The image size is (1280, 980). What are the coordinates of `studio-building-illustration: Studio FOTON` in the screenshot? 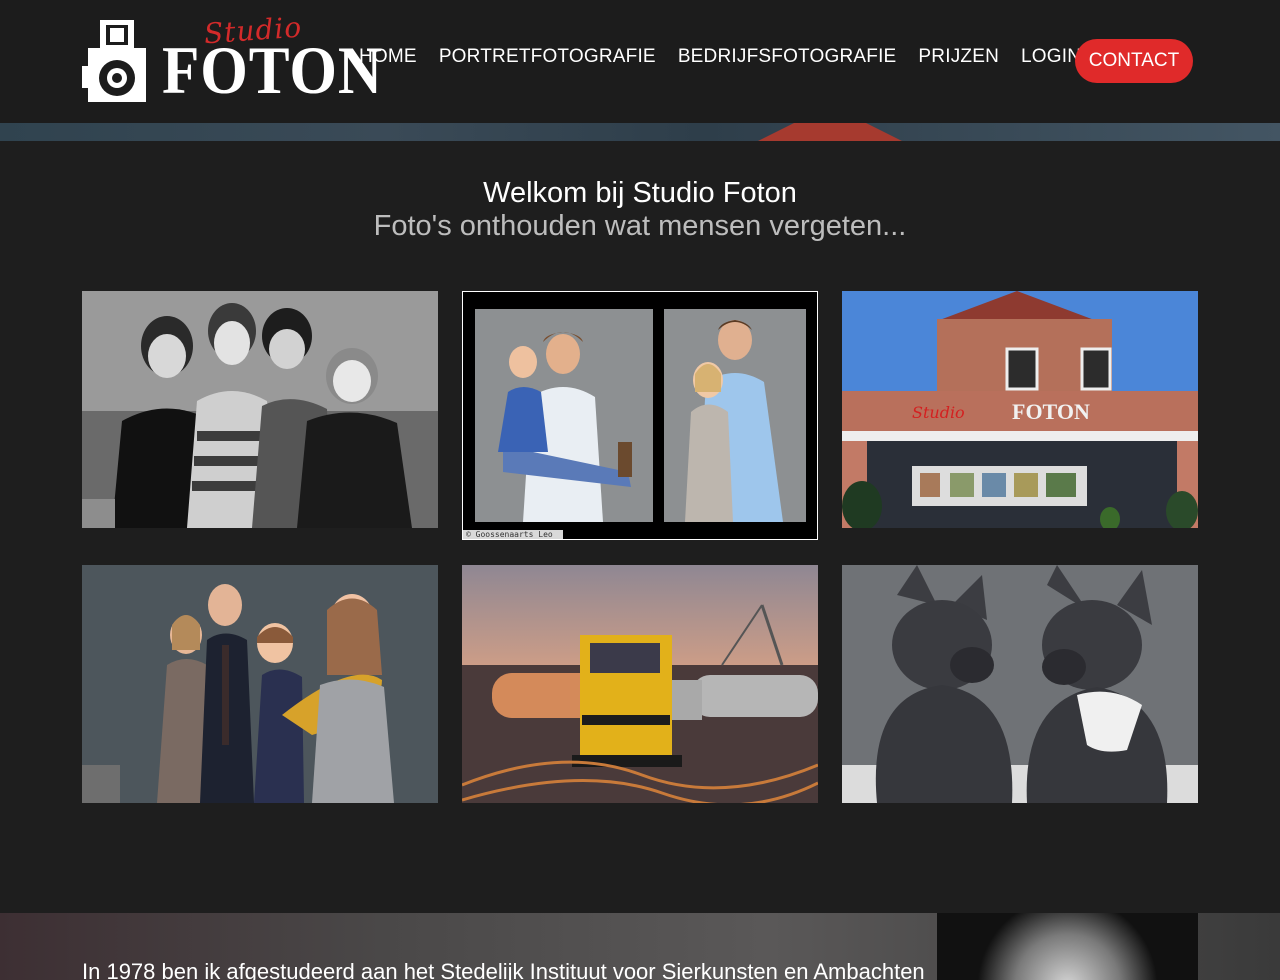 It's located at (1020, 409).